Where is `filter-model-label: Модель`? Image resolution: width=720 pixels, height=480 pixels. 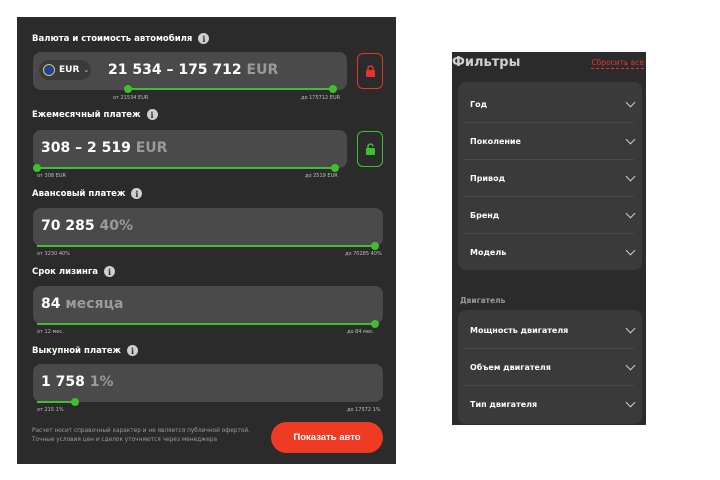 filter-model-label: Модель is located at coordinates (488, 252).